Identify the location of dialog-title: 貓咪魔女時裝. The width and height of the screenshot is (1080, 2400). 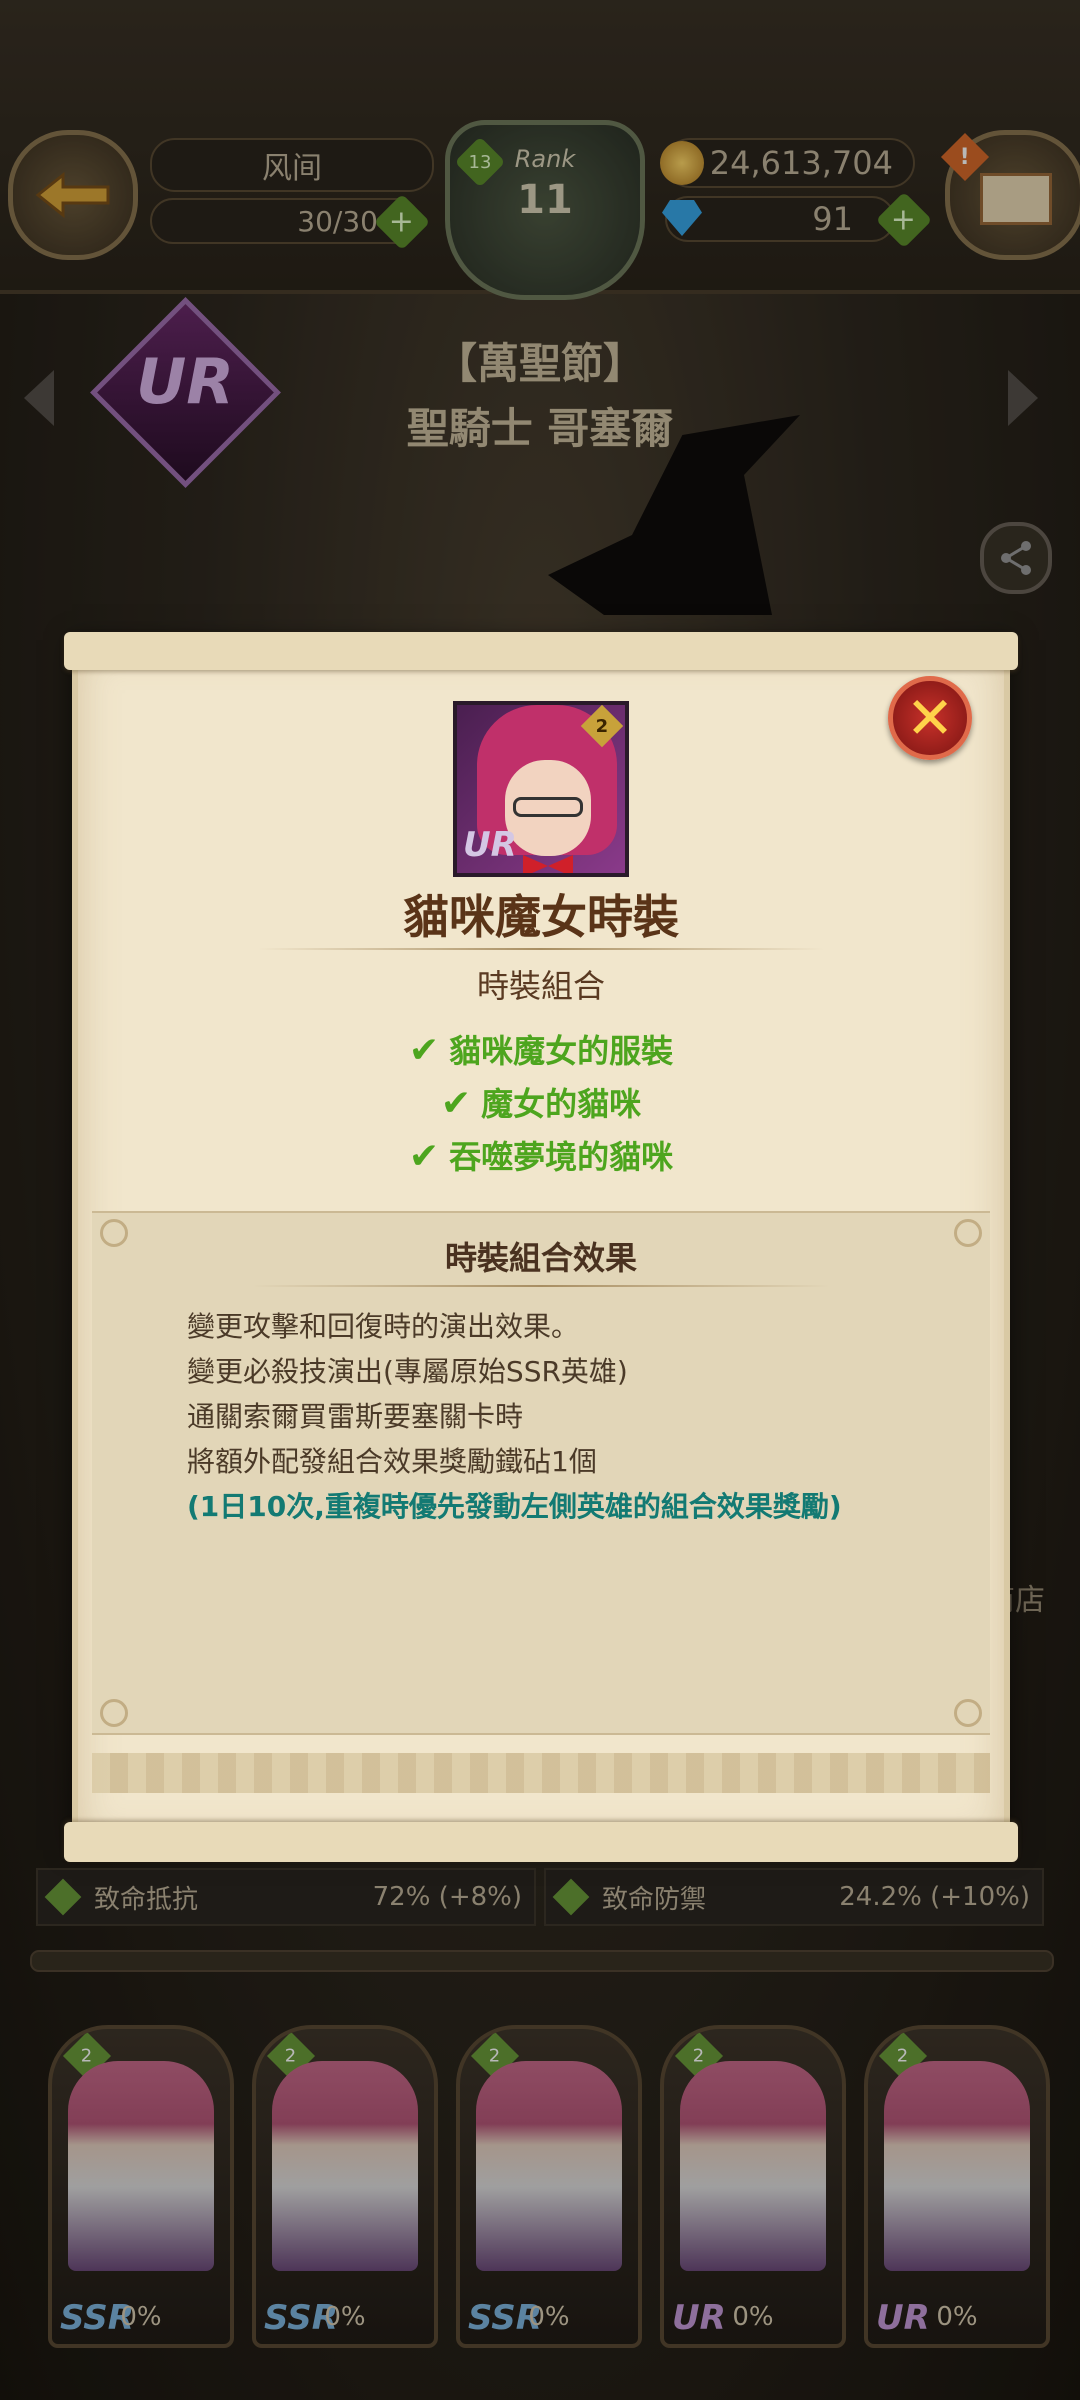
(541, 917).